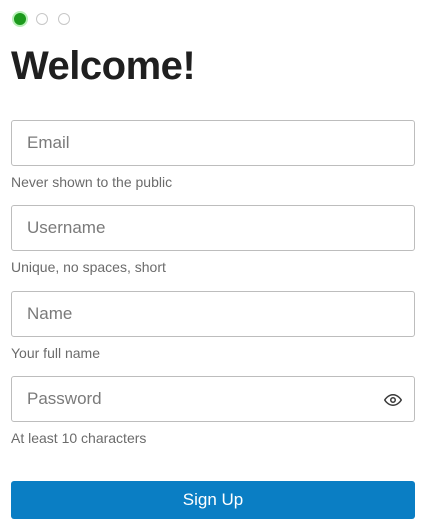 This screenshot has width=422, height=529. I want to click on password-field-group: At least 10 characters, so click(213, 411).